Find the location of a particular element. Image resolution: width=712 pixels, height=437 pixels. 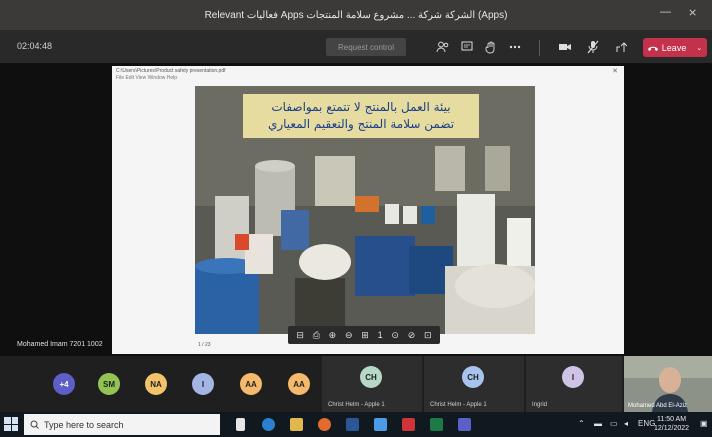

taskbar-clock: 11:50 AM 12/12/2022 is located at coordinates (671, 424).